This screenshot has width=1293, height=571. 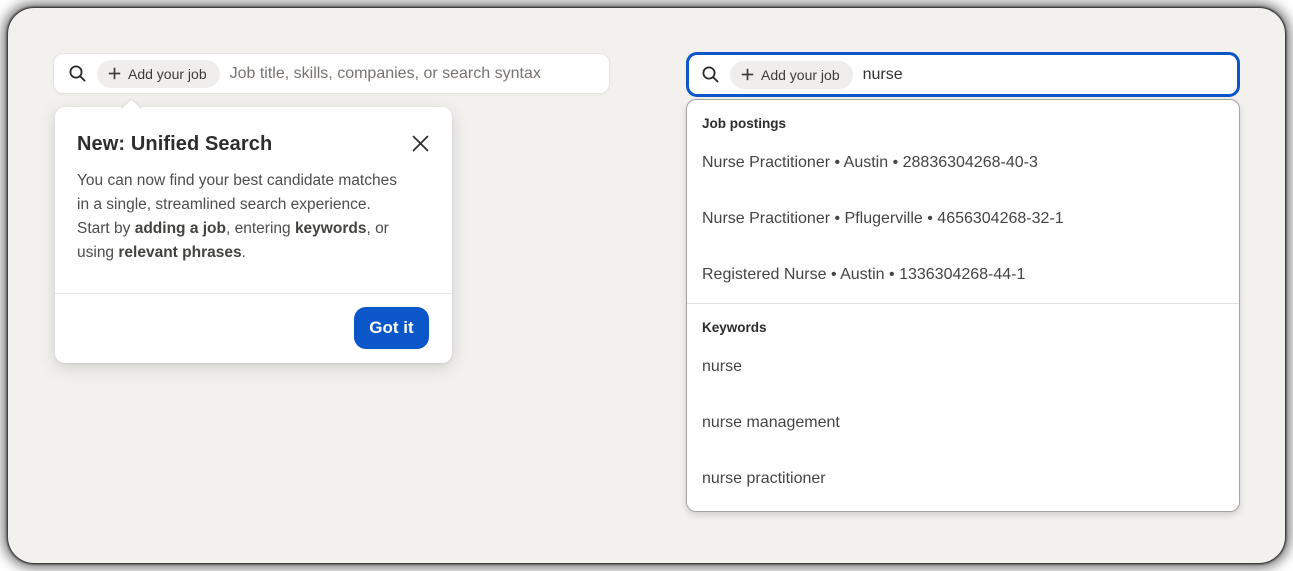 I want to click on got-it-button: Got it, so click(x=391, y=328).